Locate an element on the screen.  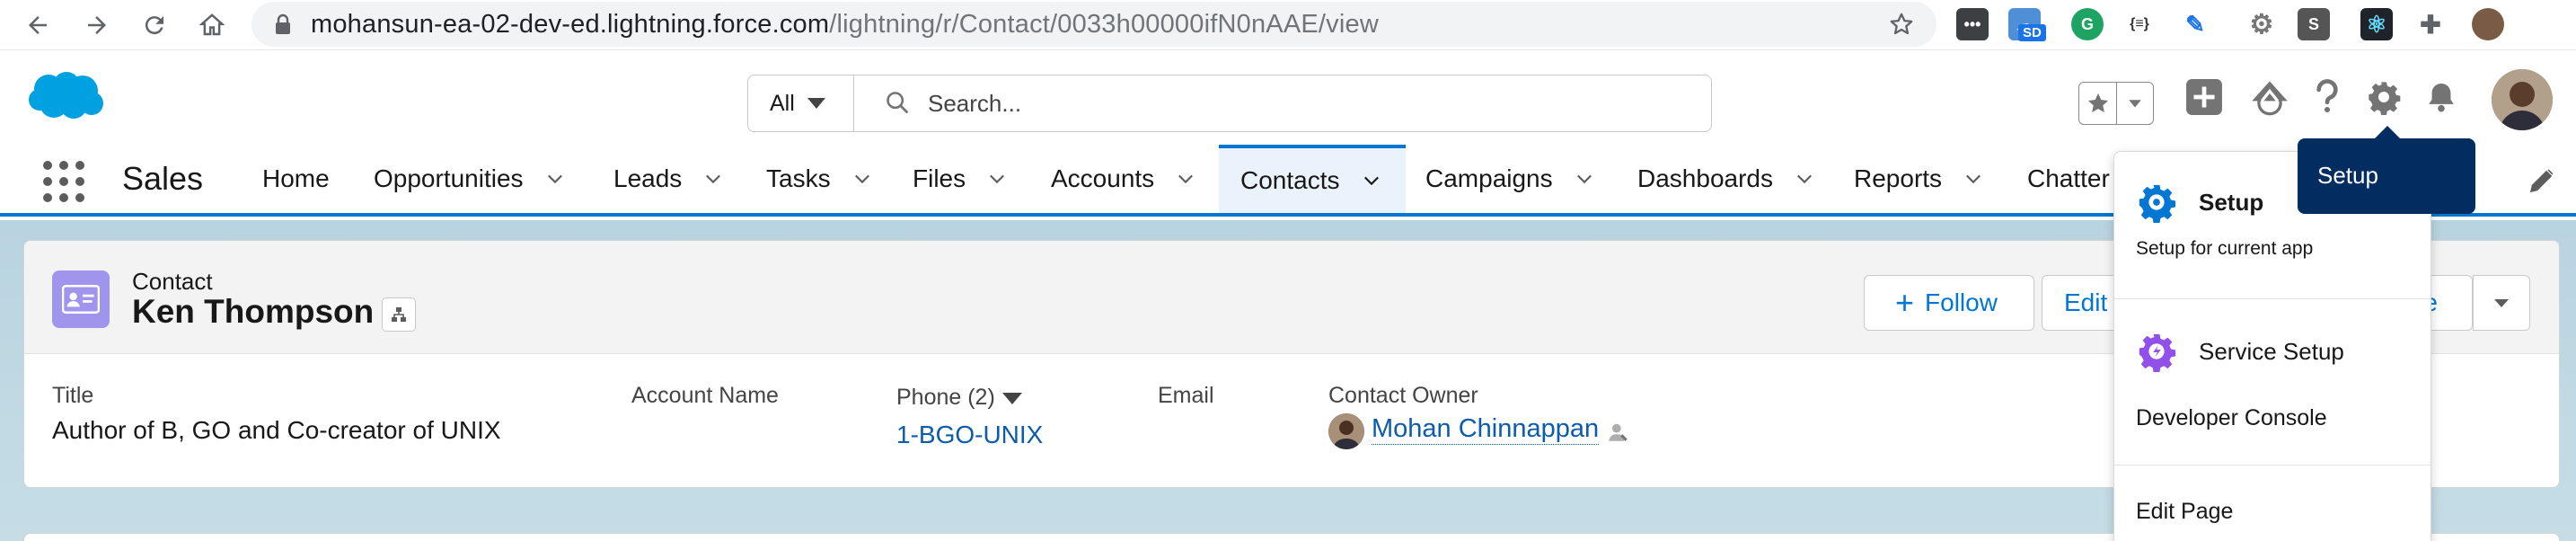
tab-home: Home is located at coordinates (296, 179).